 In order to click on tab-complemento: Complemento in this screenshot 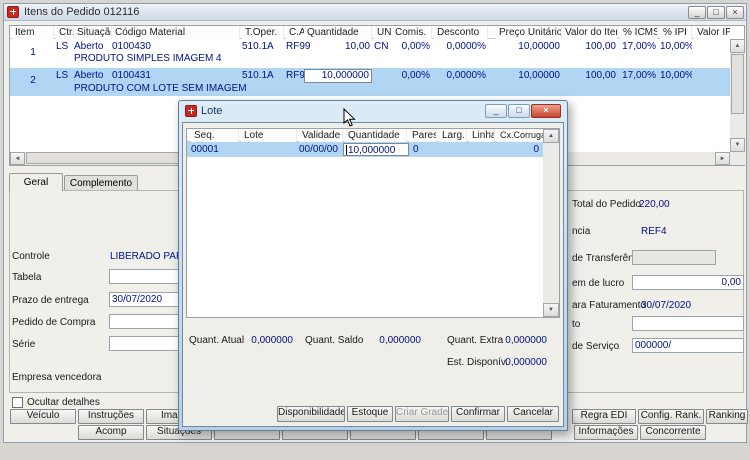, I will do `click(101, 183)`.